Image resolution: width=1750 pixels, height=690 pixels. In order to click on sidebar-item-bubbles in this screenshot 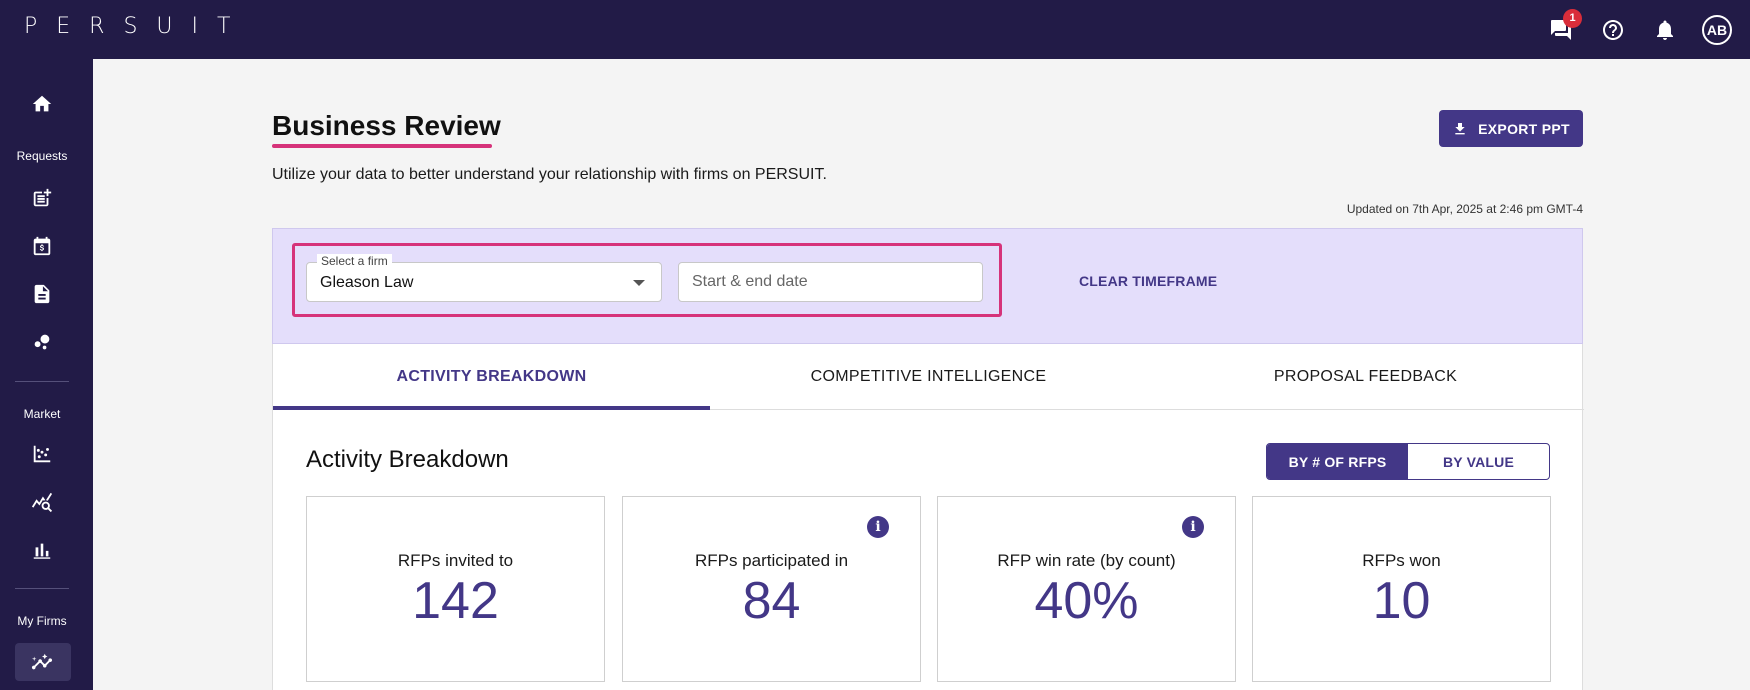, I will do `click(42, 342)`.